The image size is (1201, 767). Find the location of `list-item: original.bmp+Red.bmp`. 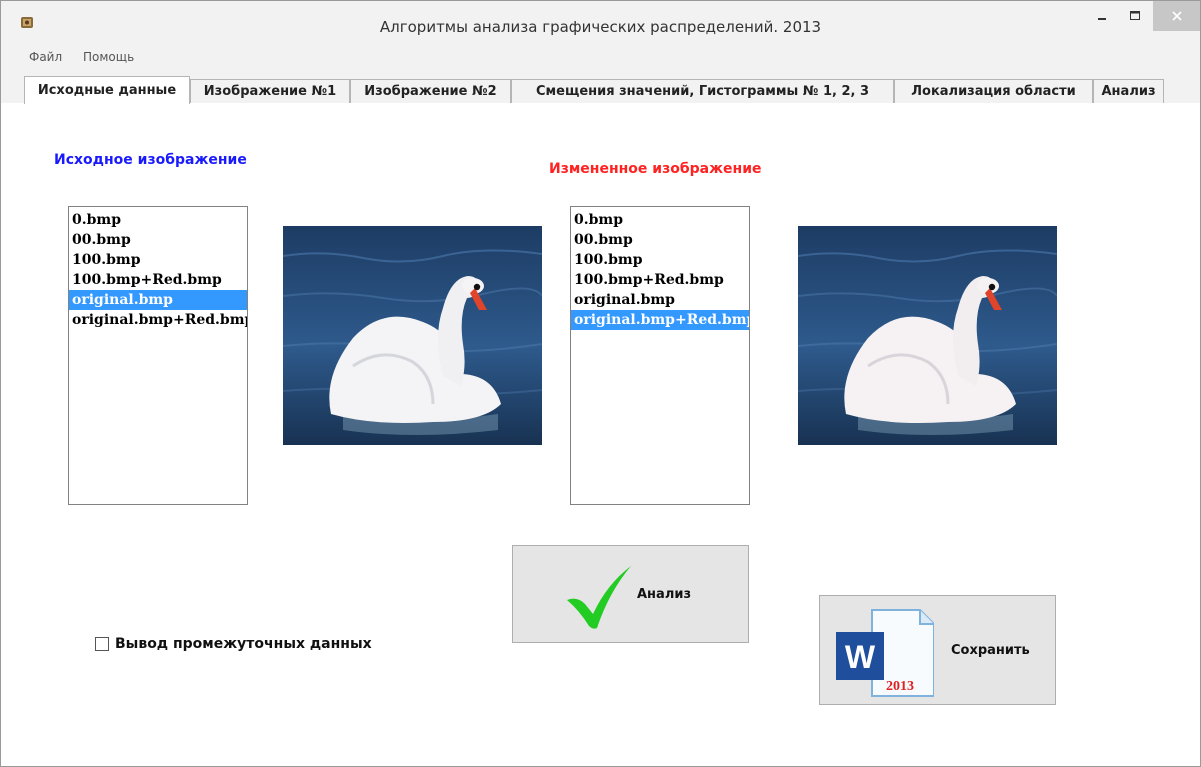

list-item: original.bmp+Red.bmp is located at coordinates (158, 320).